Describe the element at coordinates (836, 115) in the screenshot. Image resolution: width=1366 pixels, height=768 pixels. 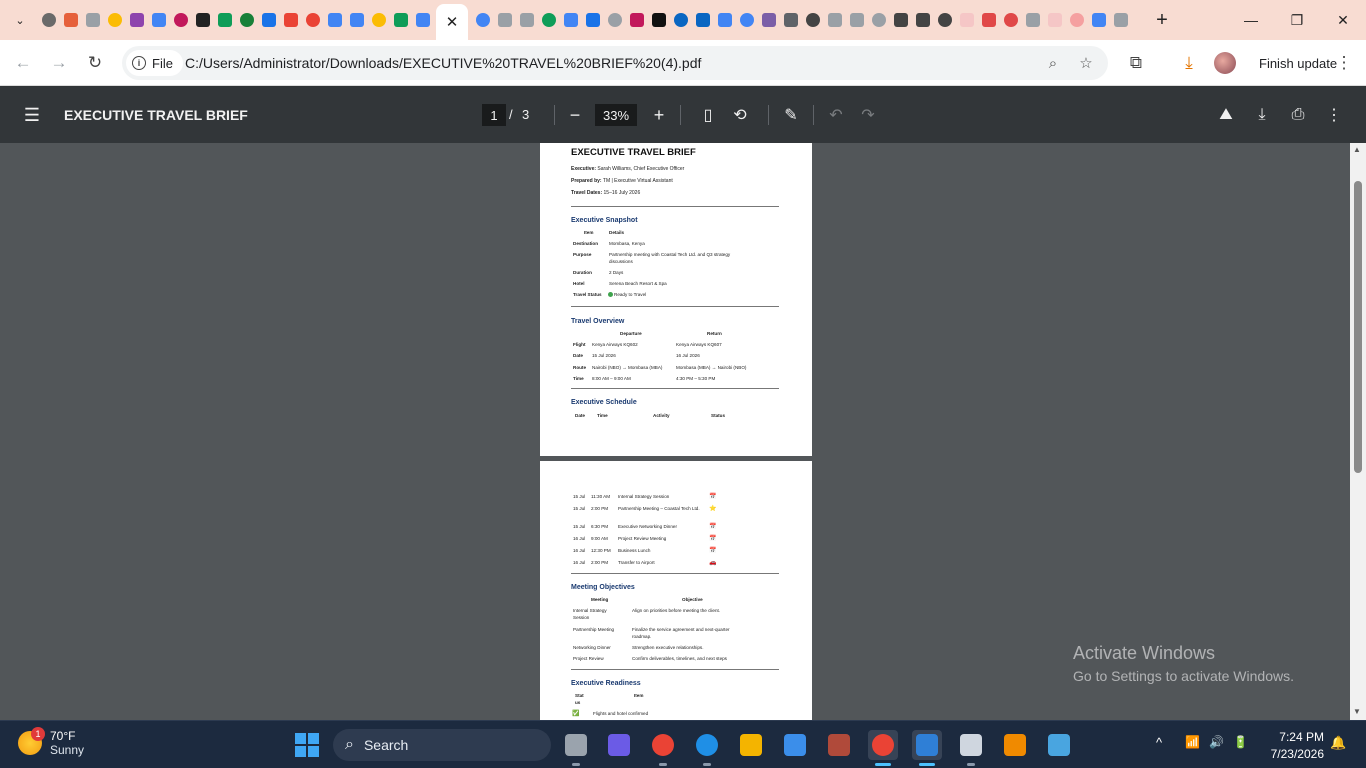
I see `undo-icon: ↶` at that location.